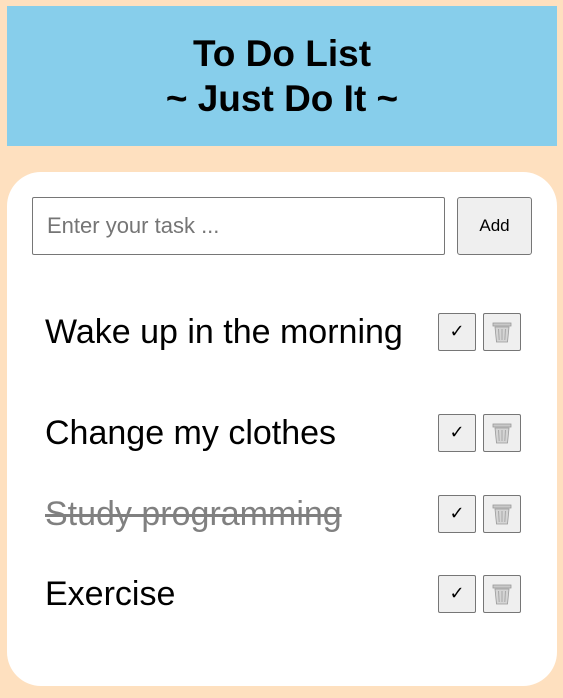  What do you see at coordinates (494, 226) in the screenshot?
I see `add-button: Add` at bounding box center [494, 226].